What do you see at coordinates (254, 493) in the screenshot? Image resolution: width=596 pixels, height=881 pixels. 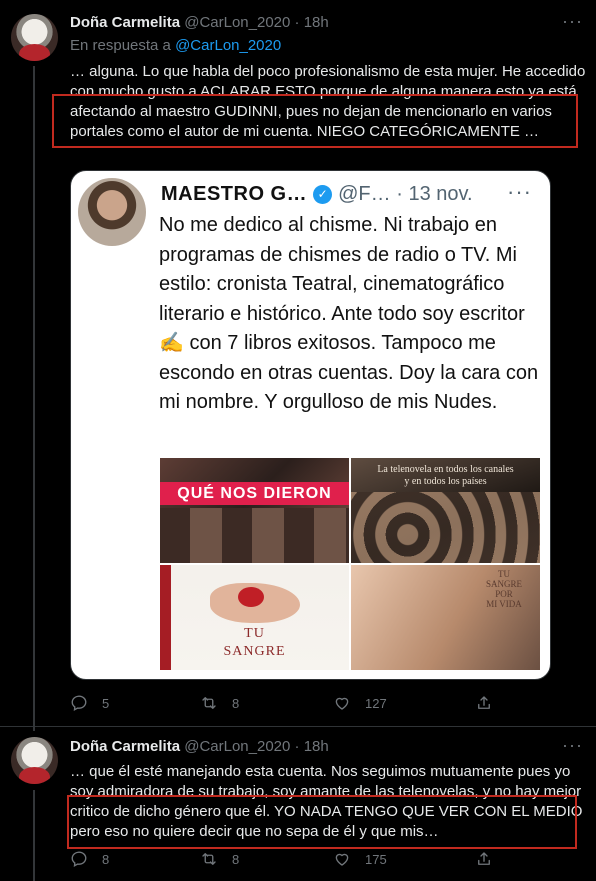 I see `collage-tile-1-title: QUÉ NOS DIERON` at bounding box center [254, 493].